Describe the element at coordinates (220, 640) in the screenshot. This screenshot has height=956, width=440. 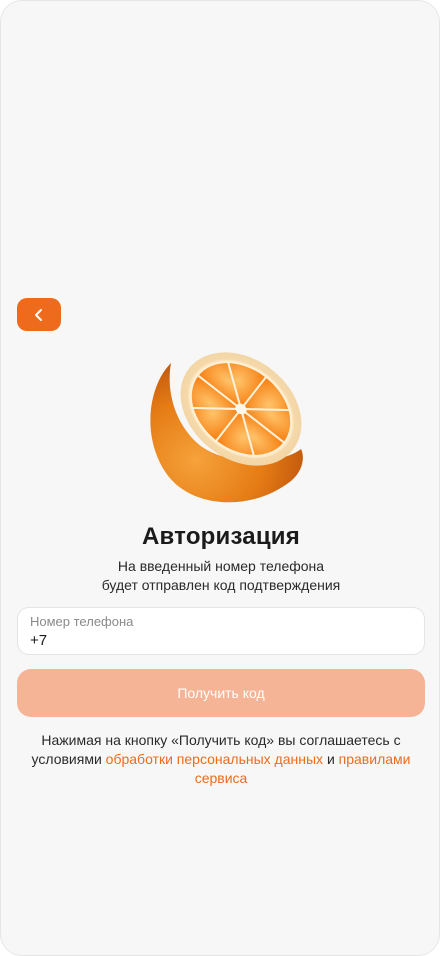
I see `phone-input` at that location.